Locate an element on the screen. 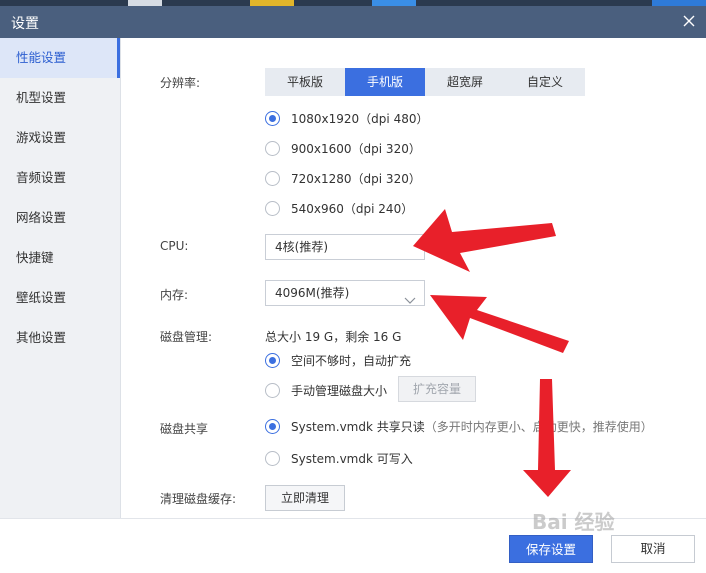  title-bar: 设置 is located at coordinates (353, 22).